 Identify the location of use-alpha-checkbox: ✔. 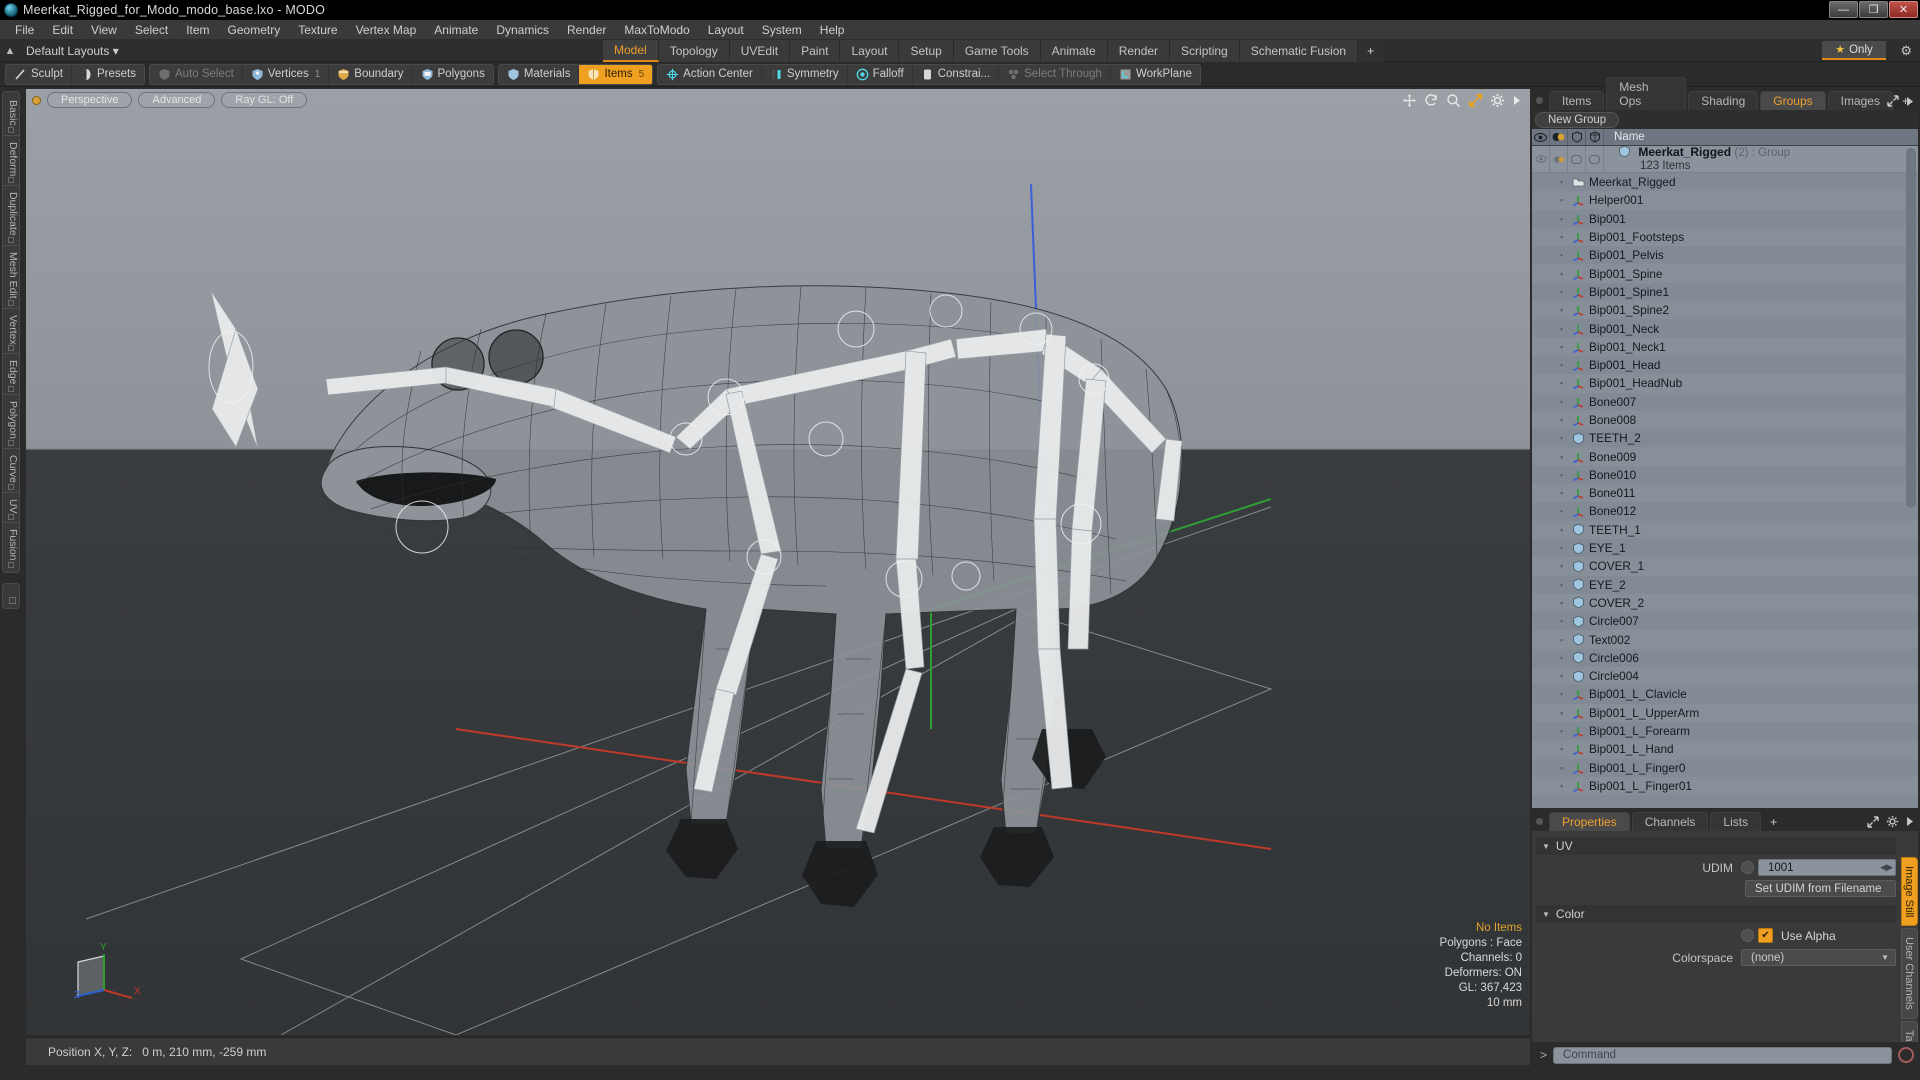
(1765, 935).